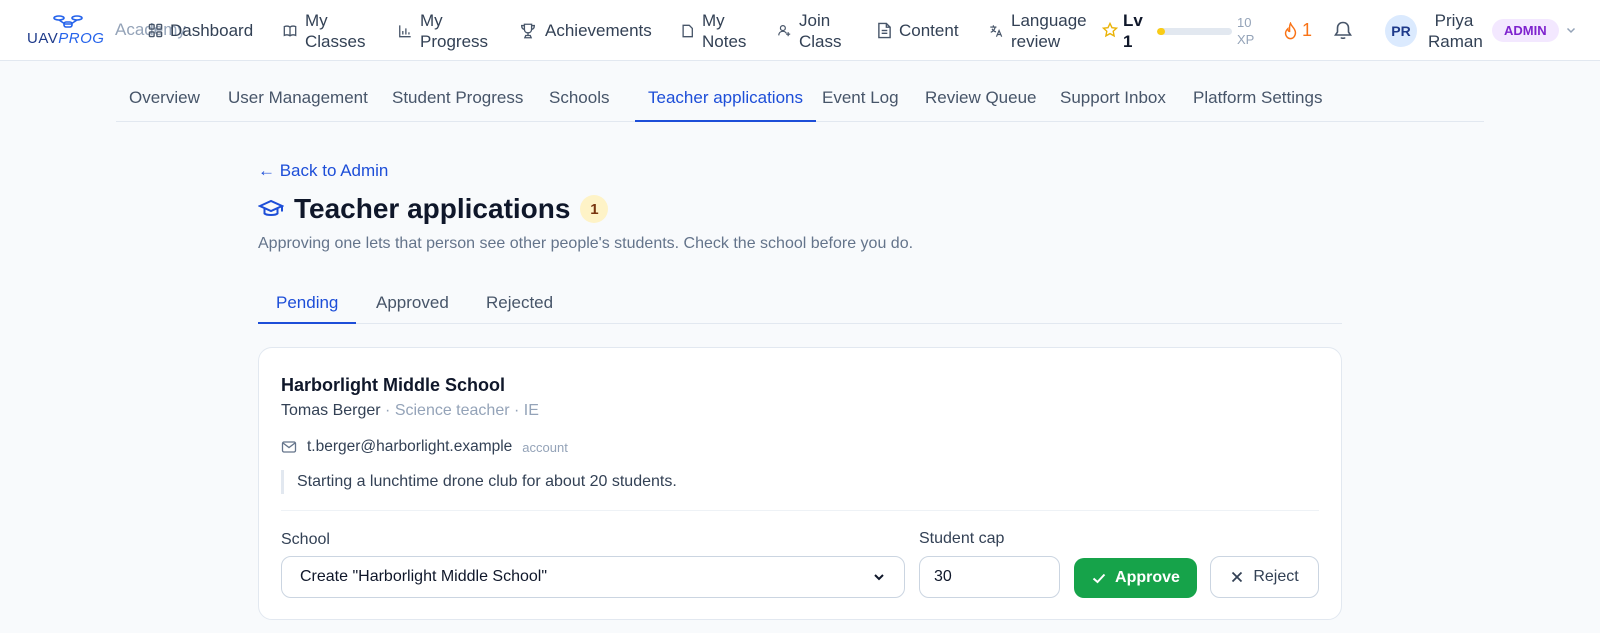  What do you see at coordinates (323, 171) in the screenshot?
I see `back-to-admin-link: ← Back to Admin` at bounding box center [323, 171].